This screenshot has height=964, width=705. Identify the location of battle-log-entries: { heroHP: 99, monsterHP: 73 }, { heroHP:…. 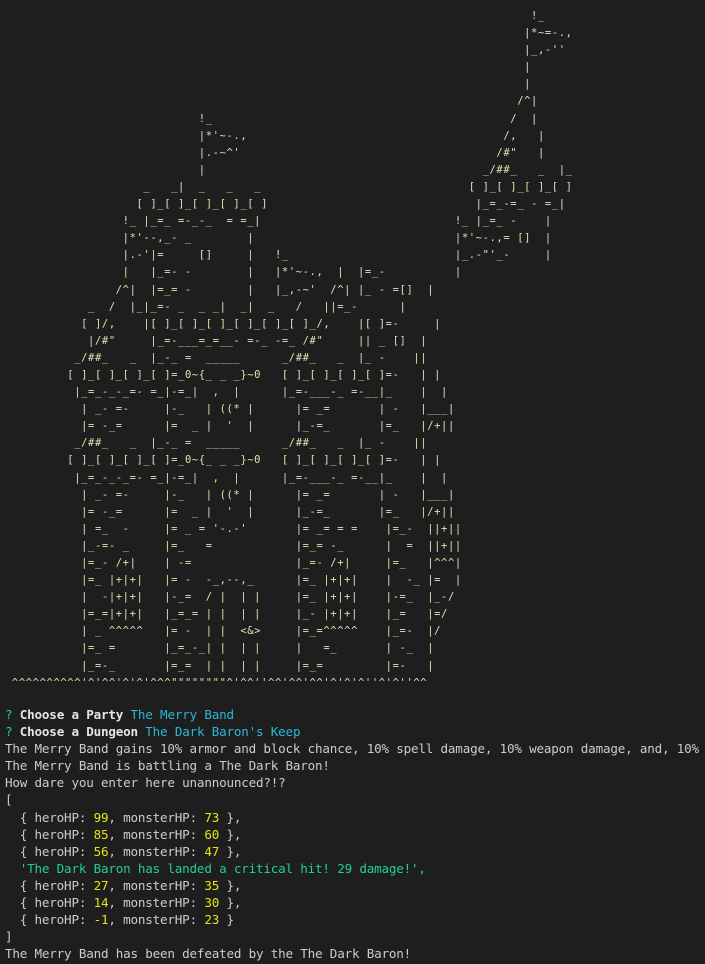
(355, 869).